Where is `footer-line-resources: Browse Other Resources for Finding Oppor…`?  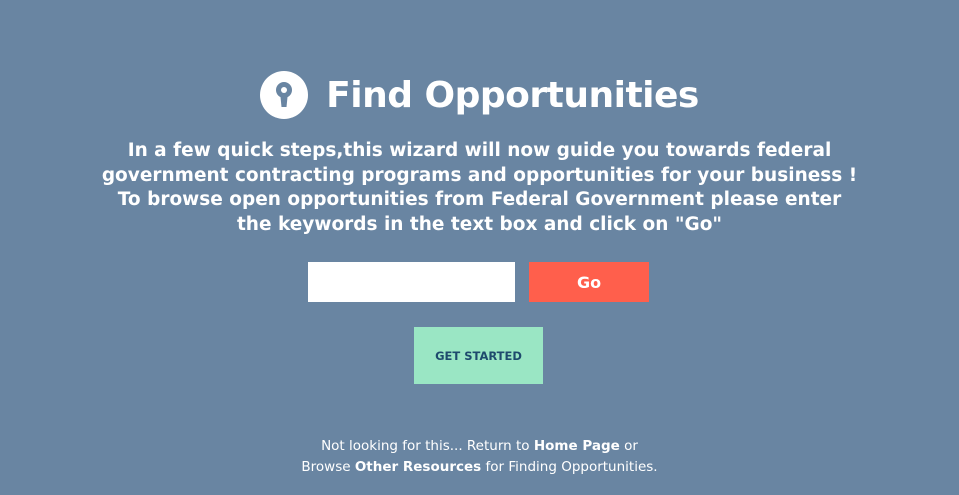 footer-line-resources: Browse Other Resources for Finding Oppor… is located at coordinates (479, 467).